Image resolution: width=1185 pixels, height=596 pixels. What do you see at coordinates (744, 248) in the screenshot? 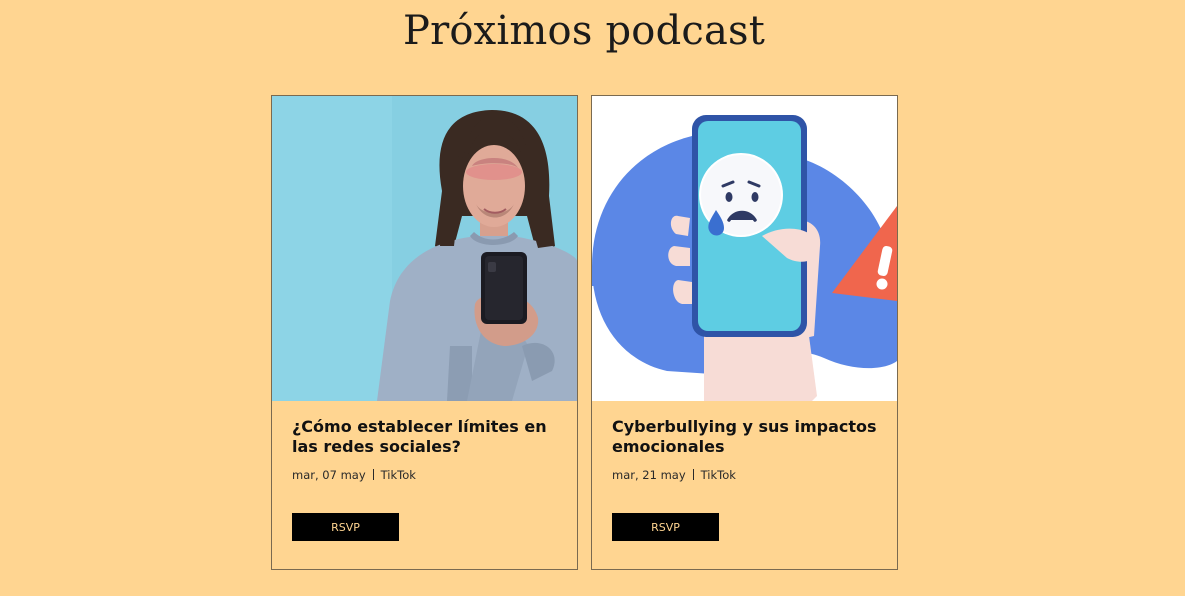
I see `event-image-sad-phone` at bounding box center [744, 248].